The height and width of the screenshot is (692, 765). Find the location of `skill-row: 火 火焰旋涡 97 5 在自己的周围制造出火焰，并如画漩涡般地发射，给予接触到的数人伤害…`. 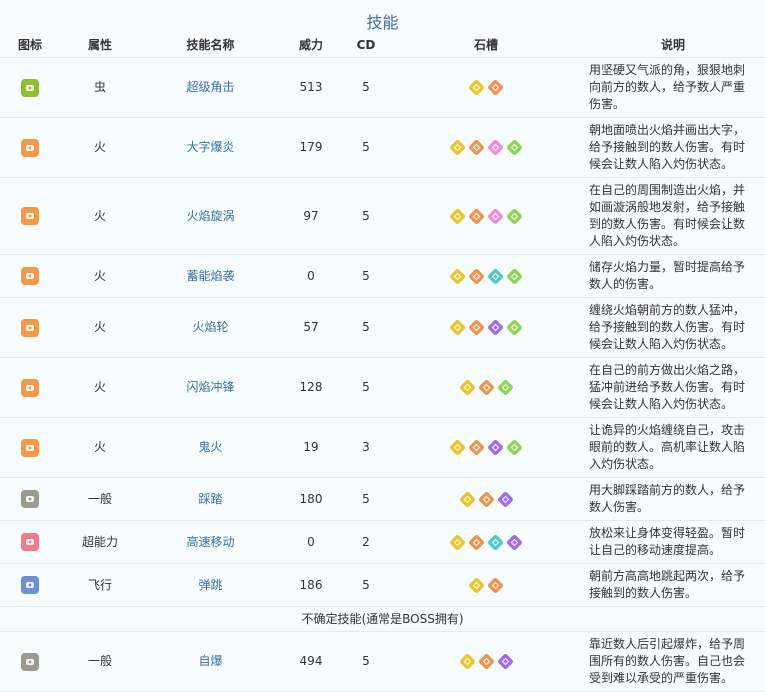

skill-row: 火 火焰旋涡 97 5 在自己的周围制造出火焰，并如画漩涡般地发射，给予接触到的数人伤害… is located at coordinates (382, 216).